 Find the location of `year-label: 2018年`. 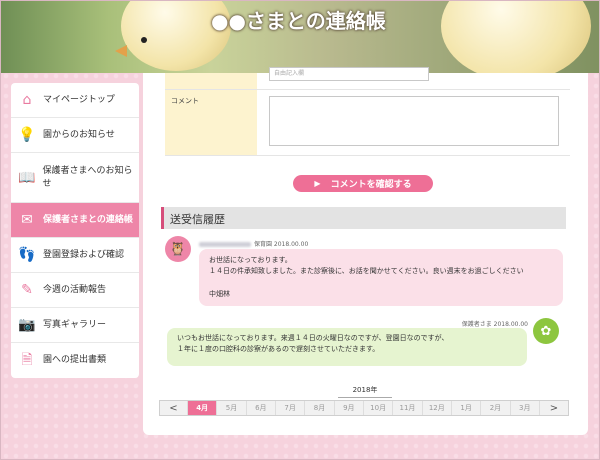

year-label: 2018年 is located at coordinates (365, 391).